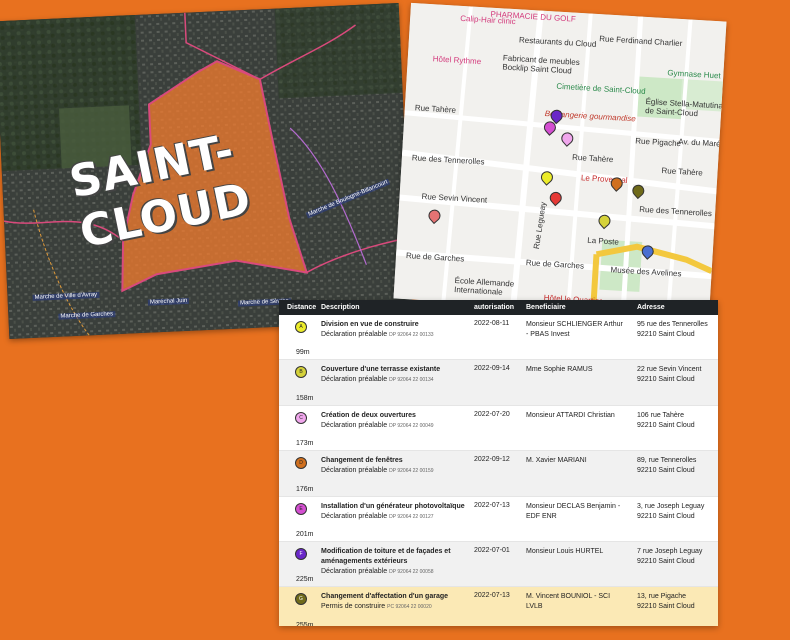  I want to click on autorisation-date: 2022-07-01, so click(492, 550).